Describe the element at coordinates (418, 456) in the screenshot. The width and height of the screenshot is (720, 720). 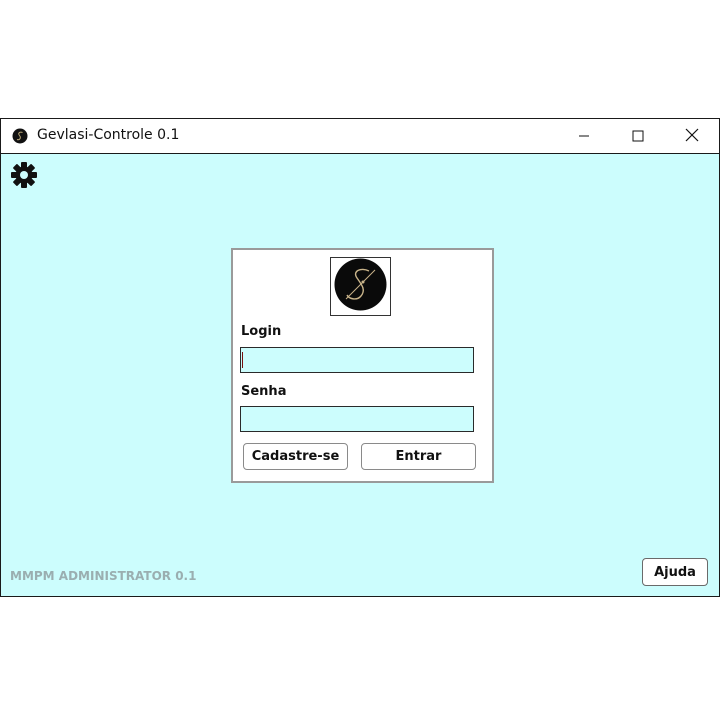
I see `login-button: Entrar` at that location.